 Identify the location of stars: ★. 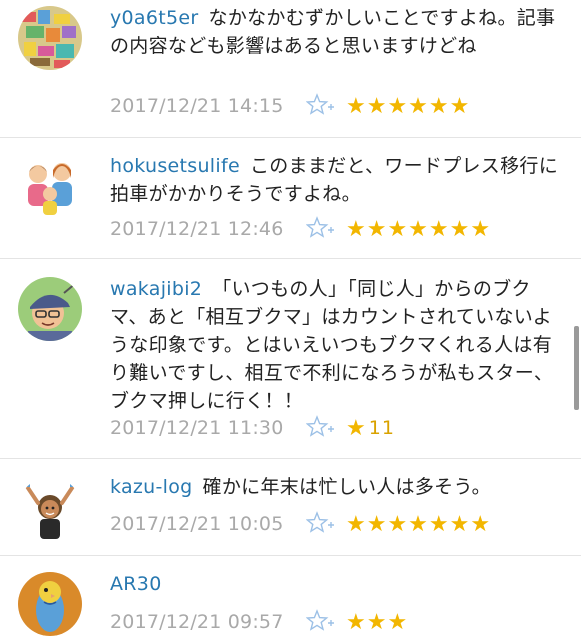
(356, 428).